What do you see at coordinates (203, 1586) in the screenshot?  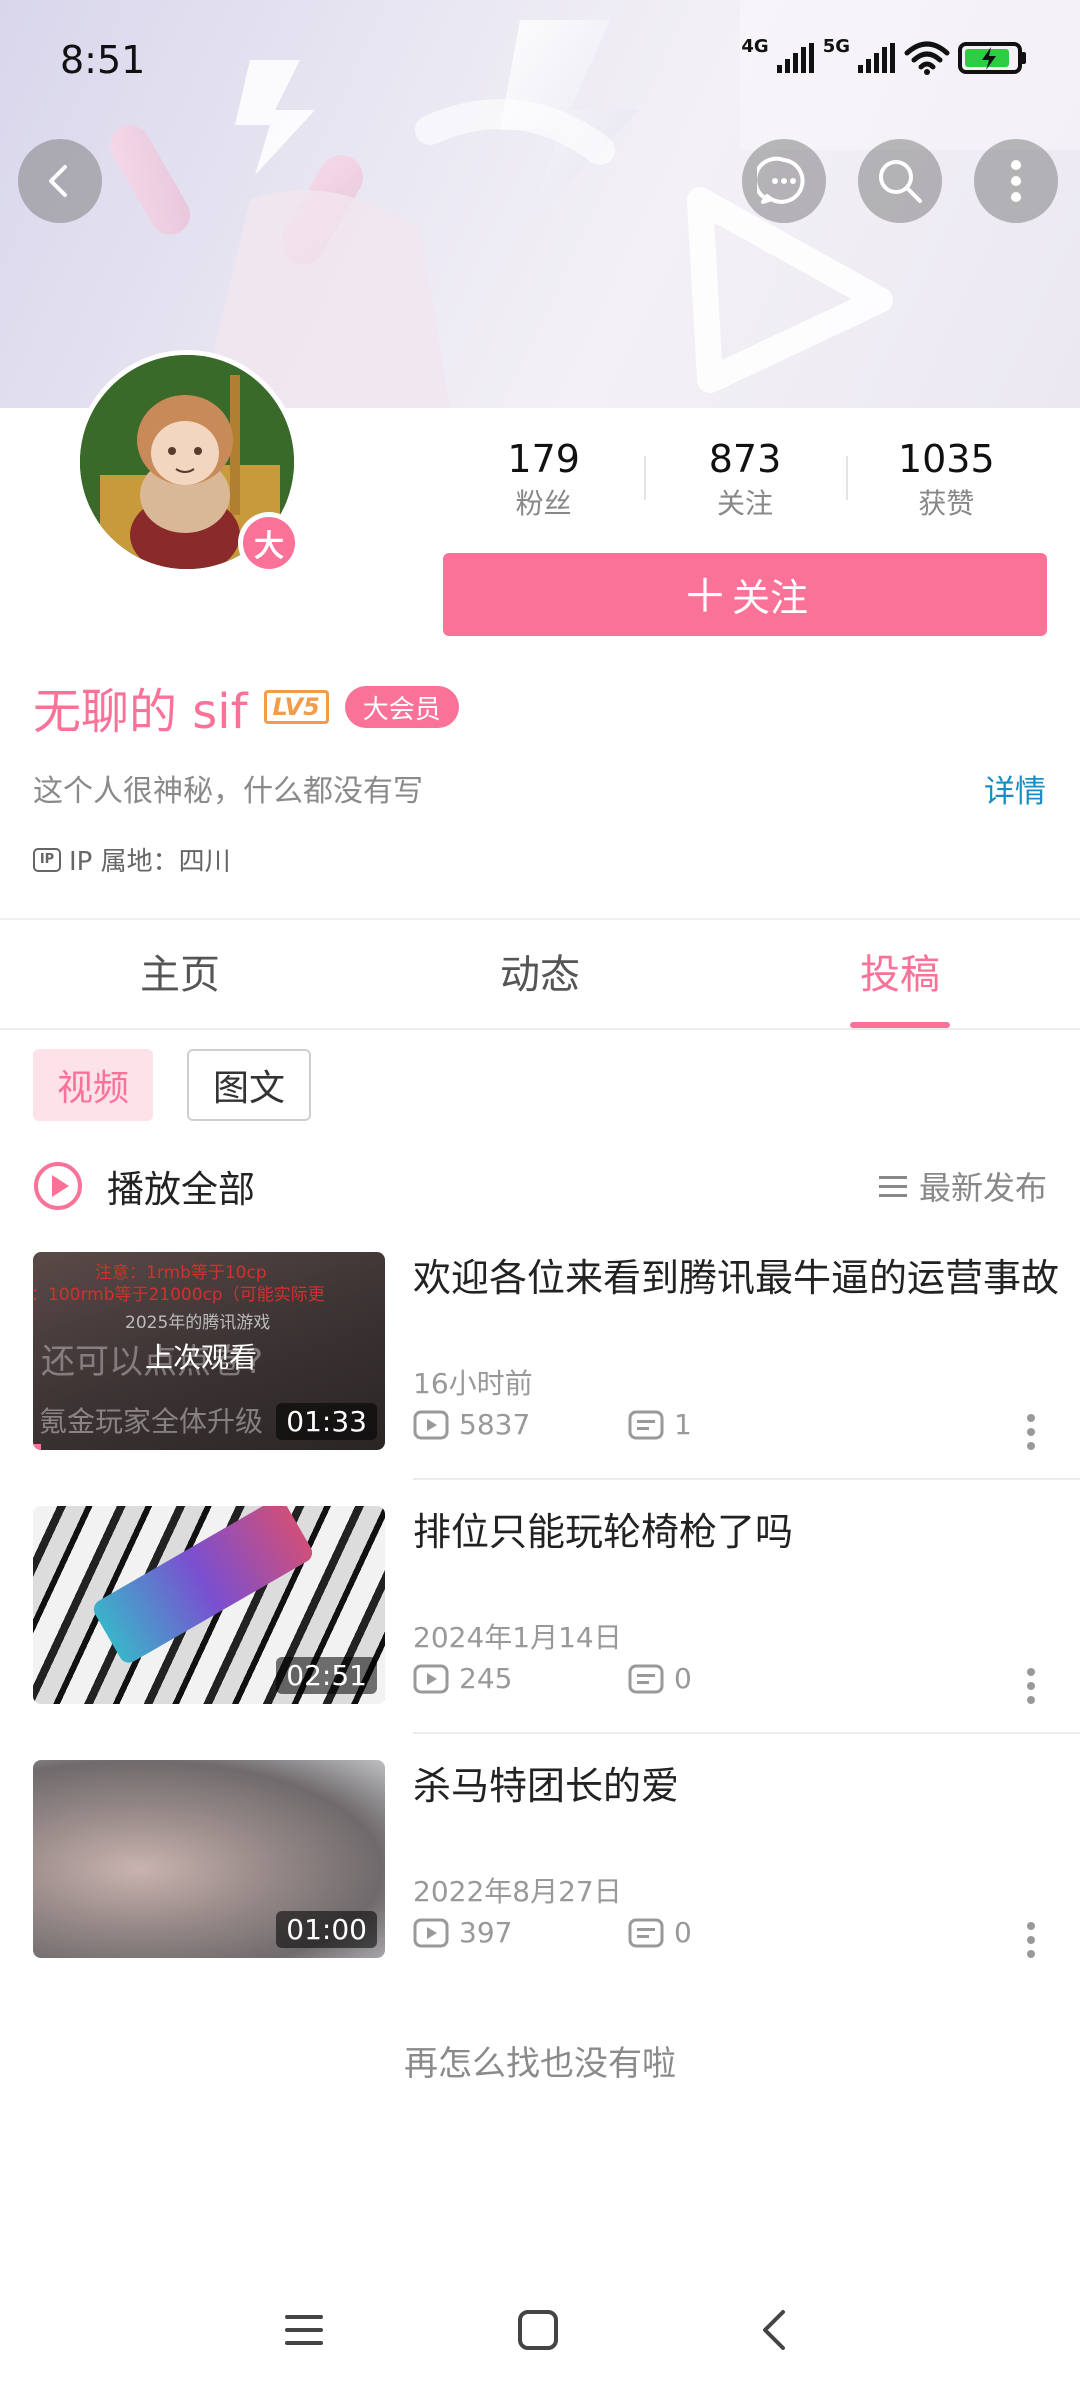 I see `weapon-illustration` at bounding box center [203, 1586].